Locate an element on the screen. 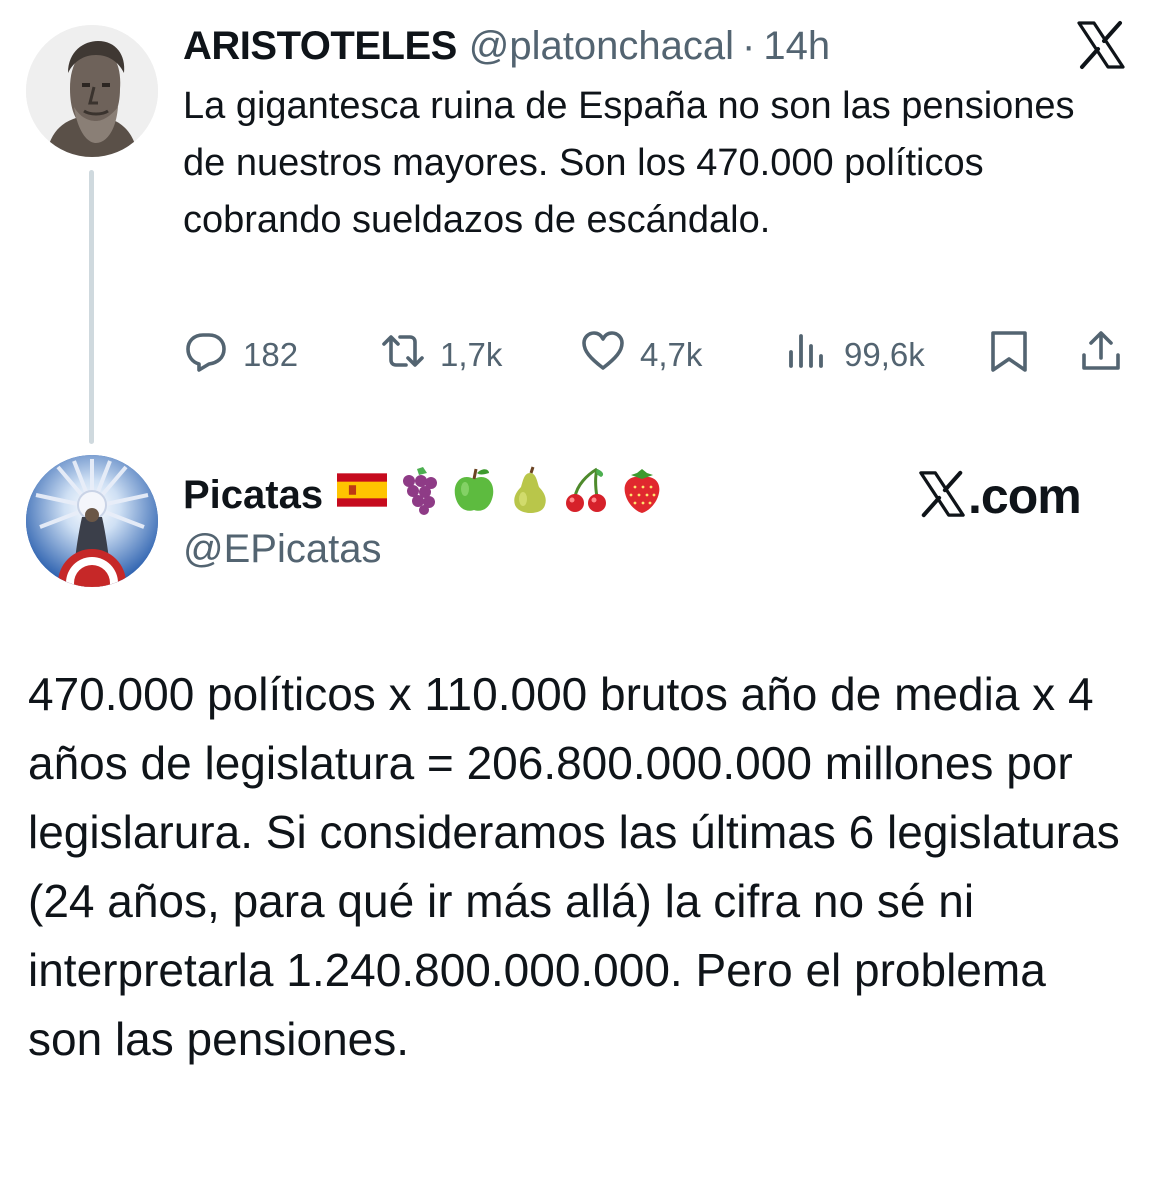 The width and height of the screenshot is (1157, 1200). tweet2-author-row: Picatas is located at coordinates (428, 493).